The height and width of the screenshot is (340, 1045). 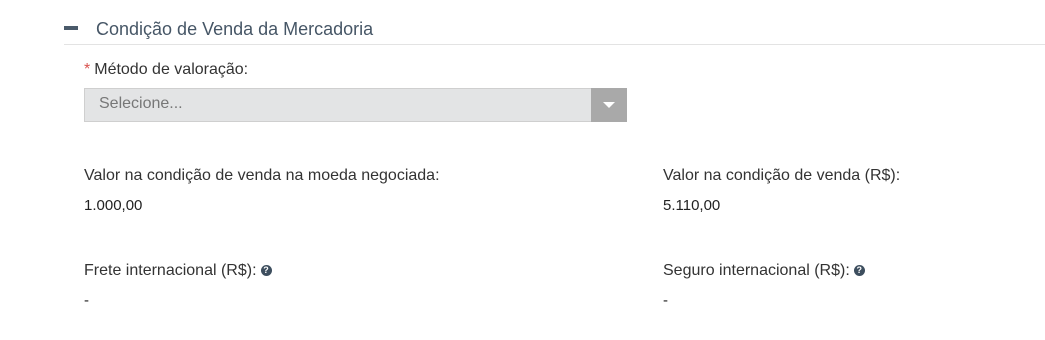 I want to click on insurance-label-text: Seguro internacional (R$):, so click(x=756, y=270).